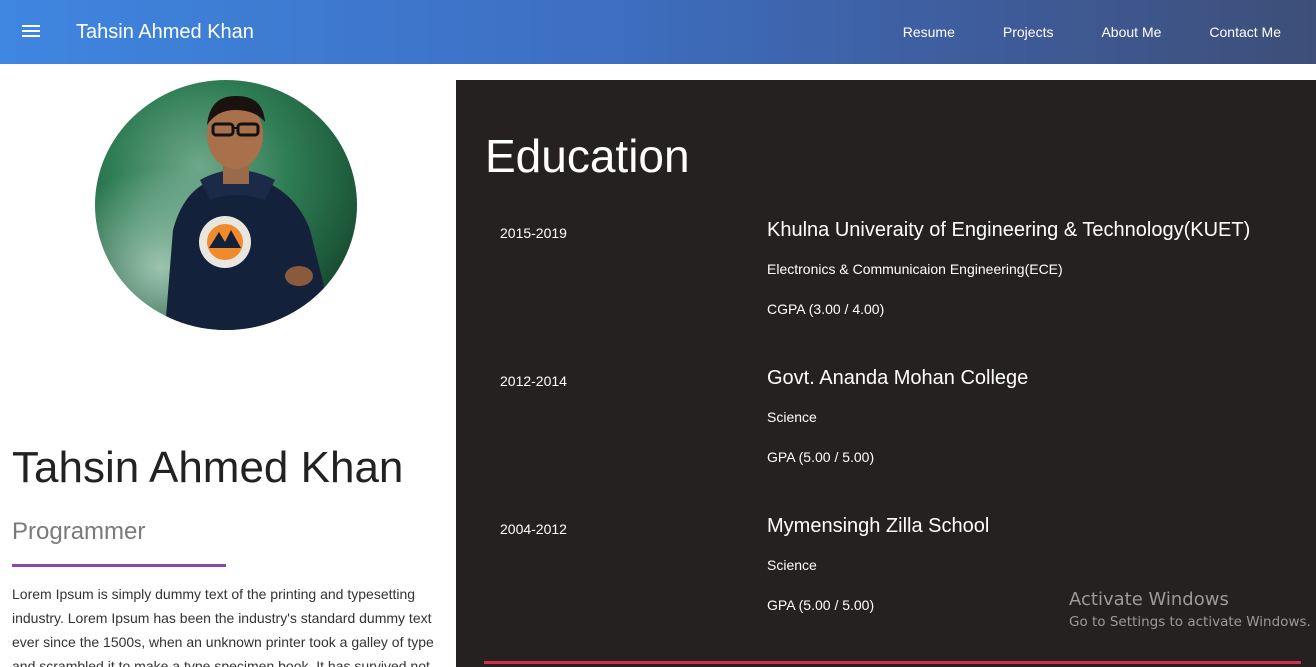 The image size is (1316, 667). Describe the element at coordinates (533, 381) in the screenshot. I see `education-years: 2012-2014` at that location.